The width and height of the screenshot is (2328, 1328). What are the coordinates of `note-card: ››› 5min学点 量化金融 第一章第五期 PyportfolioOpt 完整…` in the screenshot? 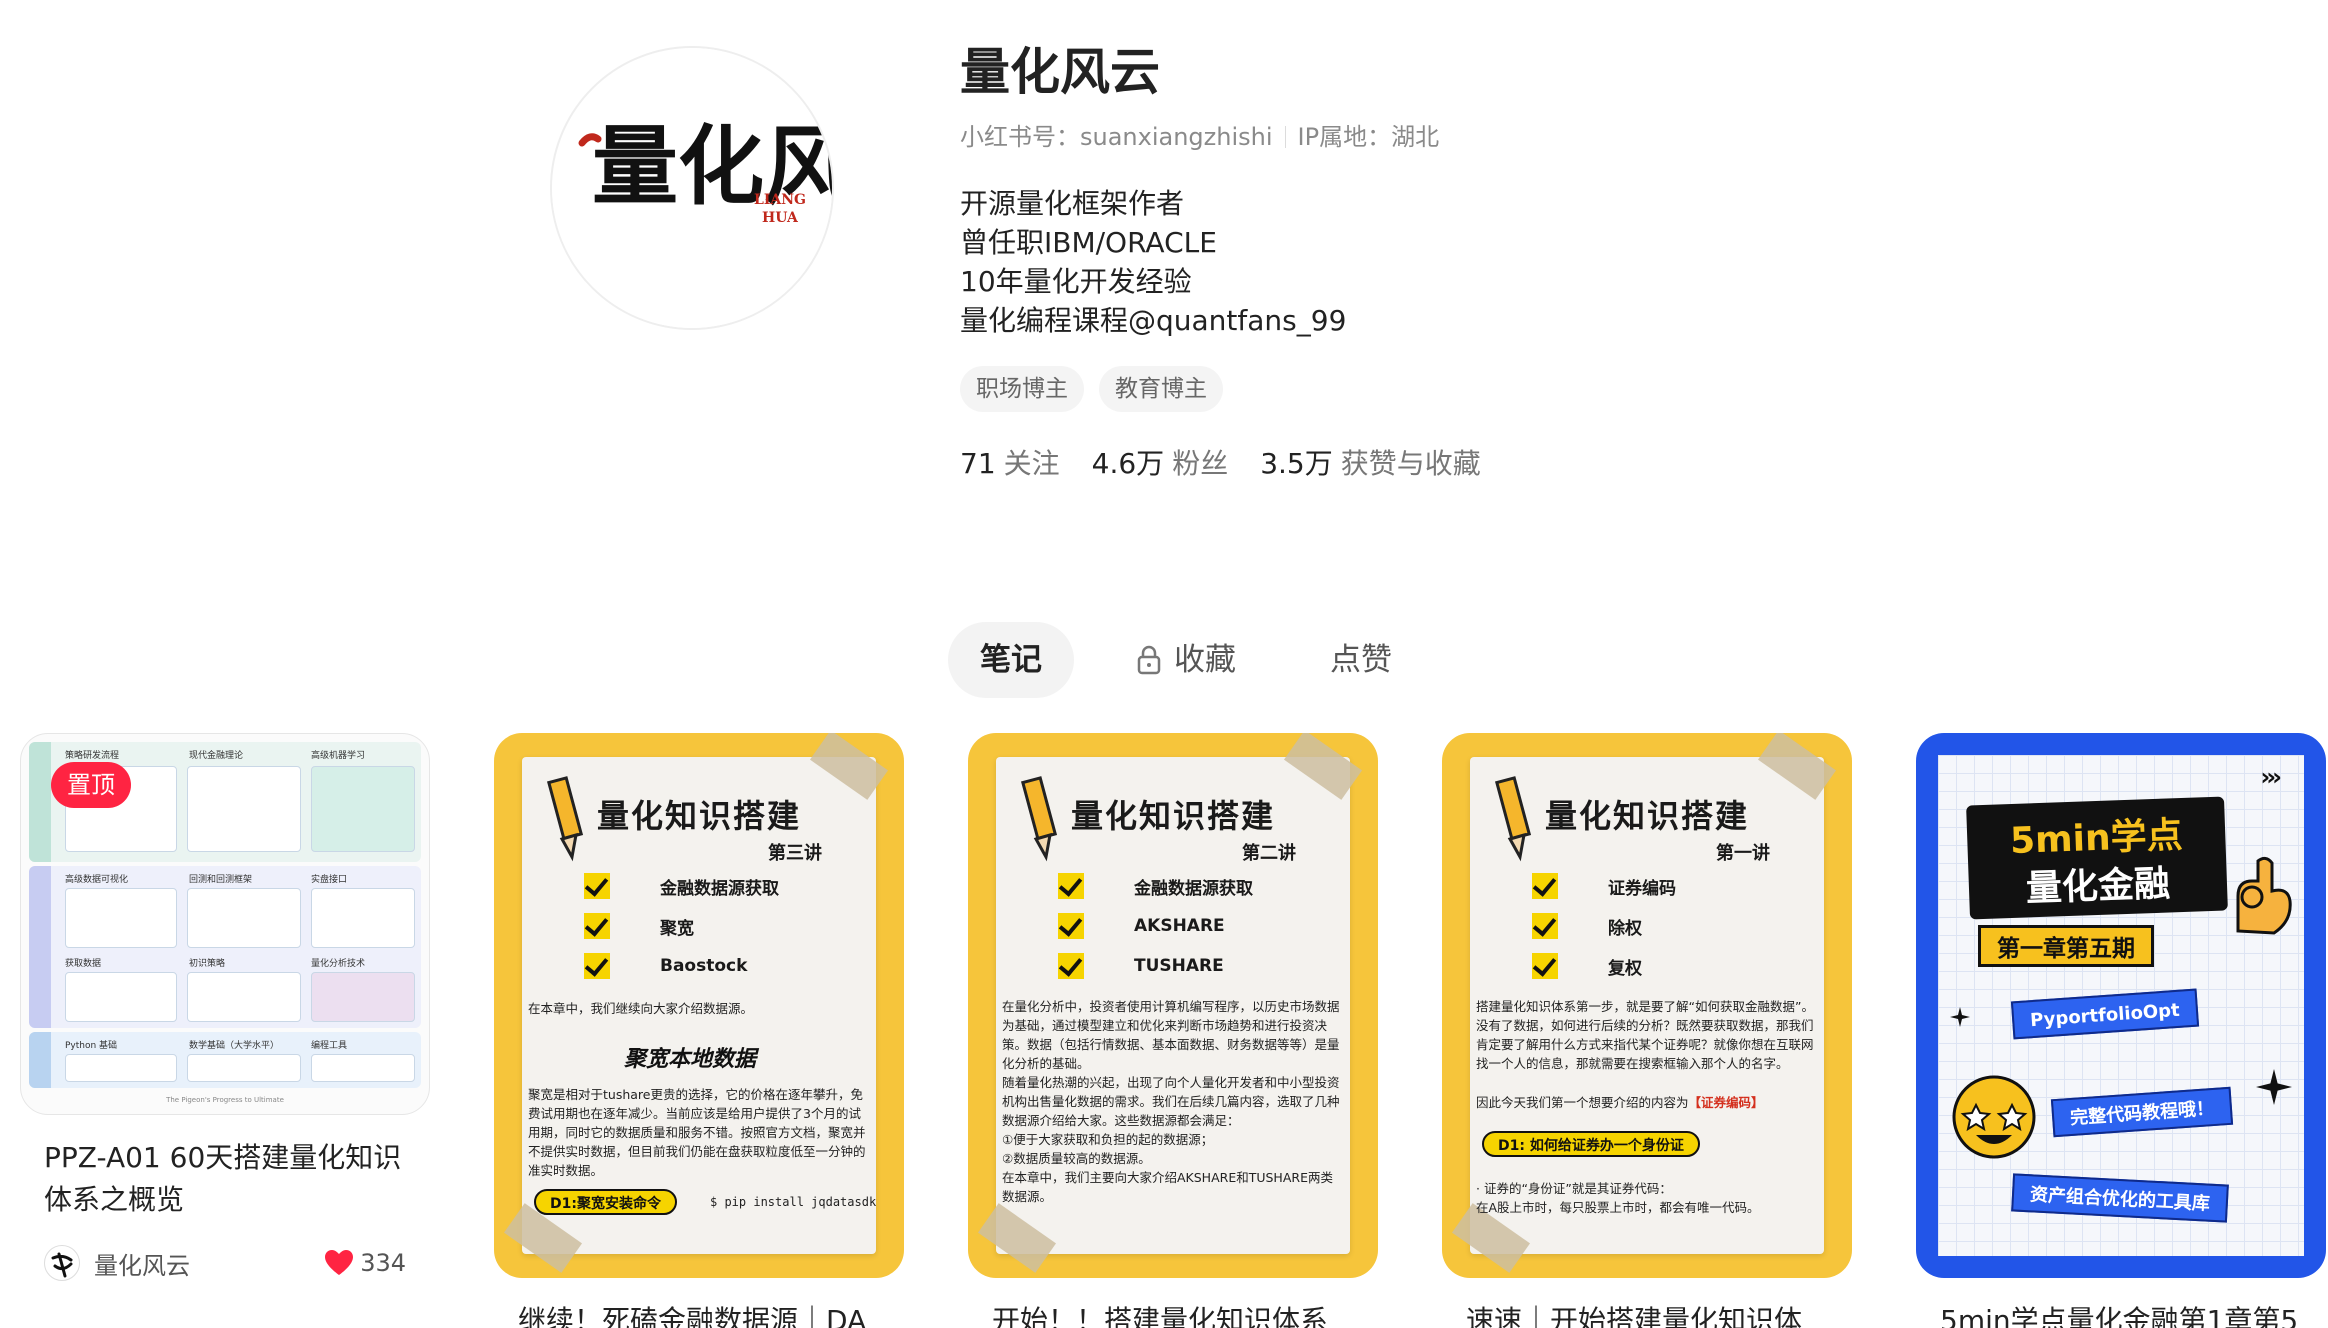 It's located at (2121, 1030).